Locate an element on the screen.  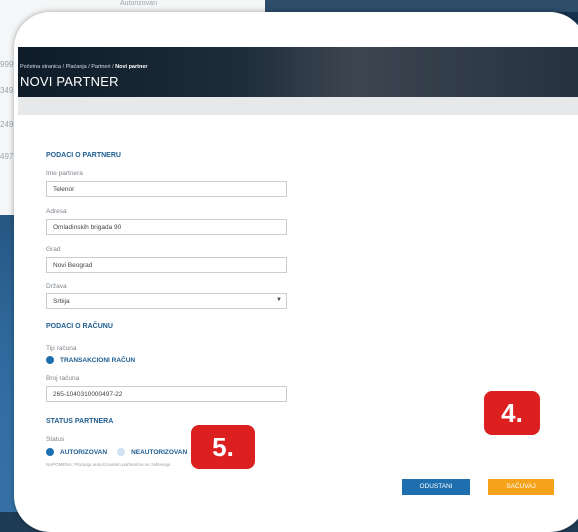
save-button: SAČUVAJ is located at coordinates (521, 487).